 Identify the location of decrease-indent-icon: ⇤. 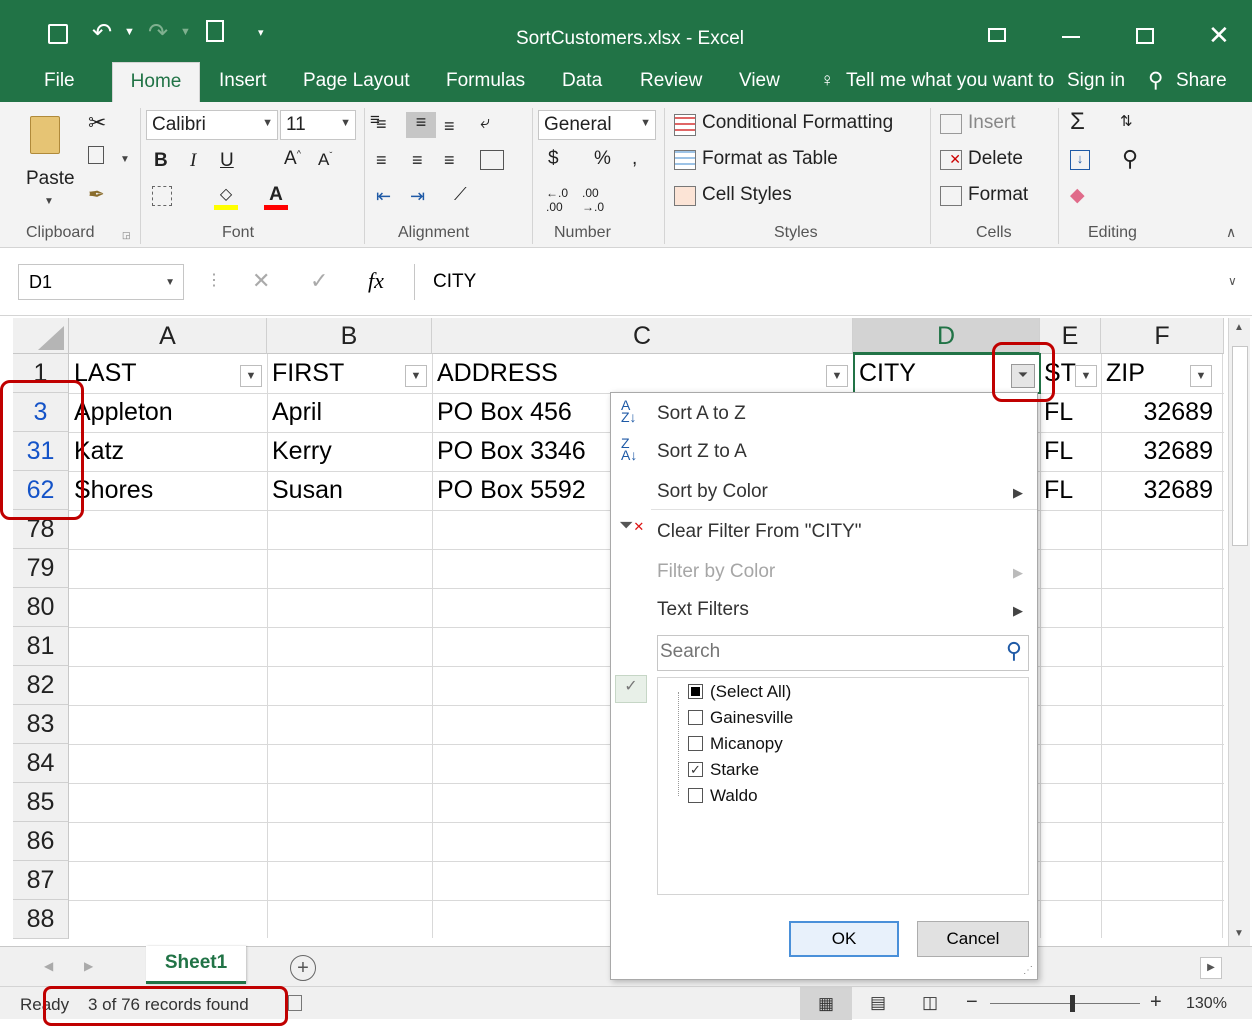
(383, 196).